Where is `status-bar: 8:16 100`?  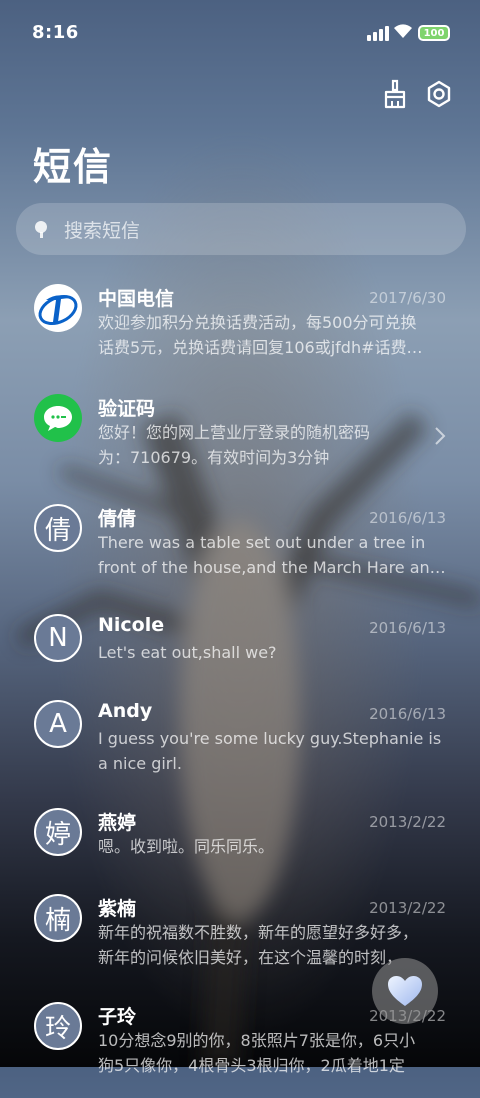 status-bar: 8:16 100 is located at coordinates (240, 33).